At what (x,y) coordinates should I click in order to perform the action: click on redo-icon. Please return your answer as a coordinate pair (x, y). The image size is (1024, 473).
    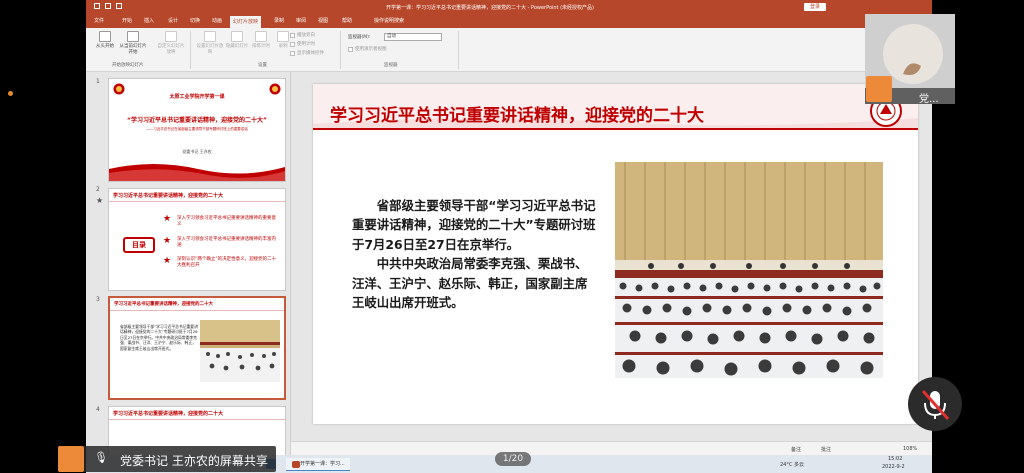
    Looking at the image, I should click on (119, 6).